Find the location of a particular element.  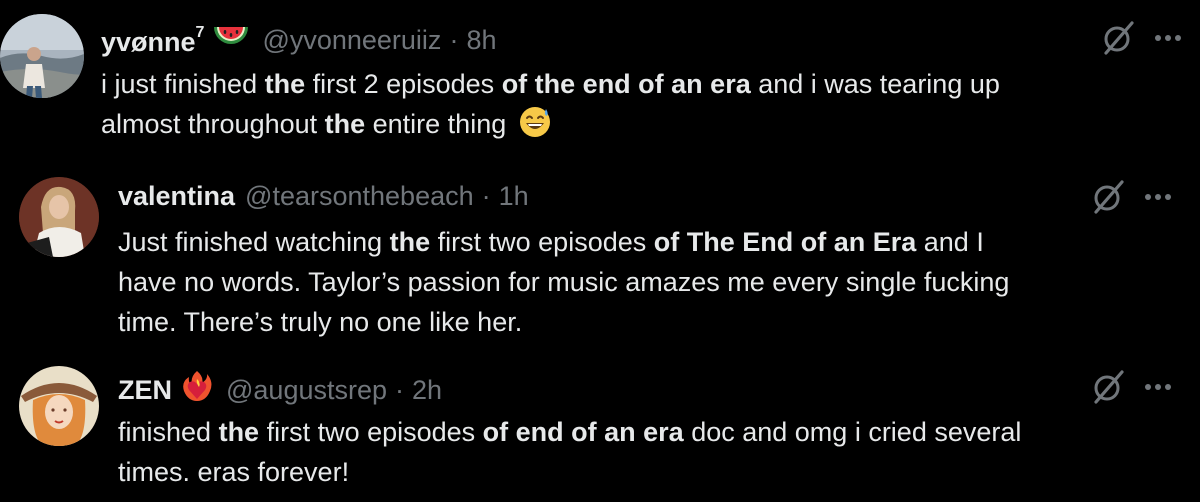

tweet-header: ZEN @augustsrep · 2h is located at coordinates (280, 390).